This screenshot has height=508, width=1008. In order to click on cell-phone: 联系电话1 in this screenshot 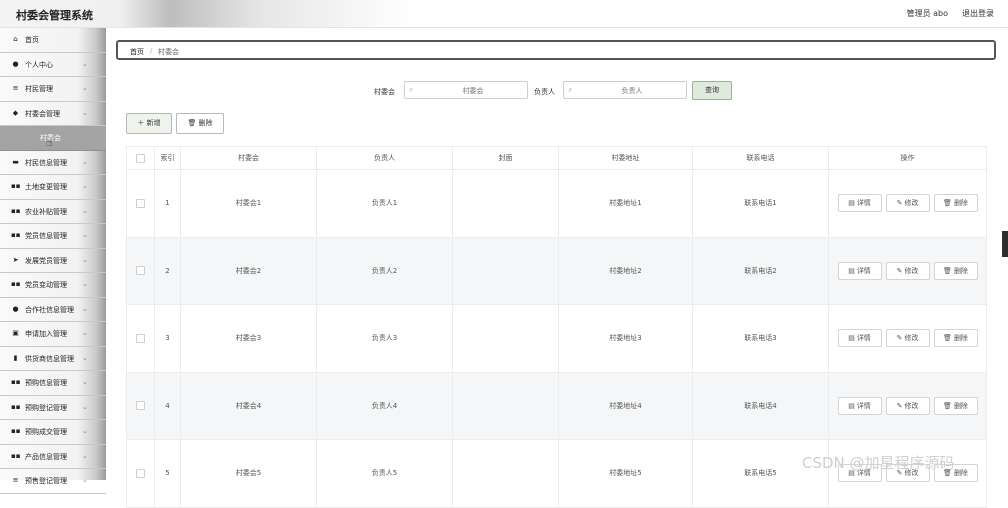, I will do `click(760, 203)`.